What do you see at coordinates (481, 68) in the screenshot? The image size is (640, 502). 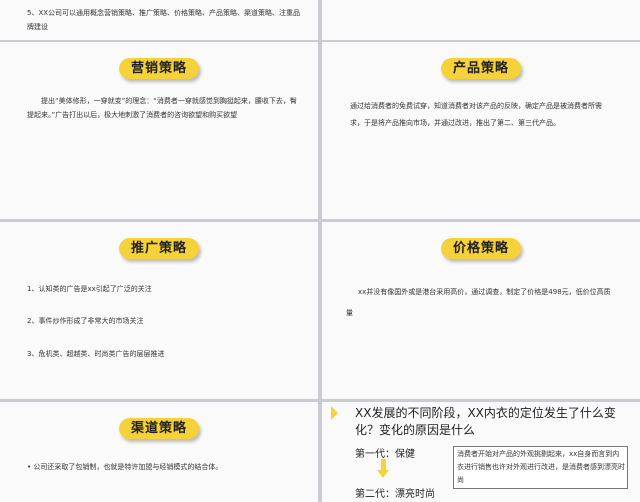 I see `product-title-badge: 产品策略` at bounding box center [481, 68].